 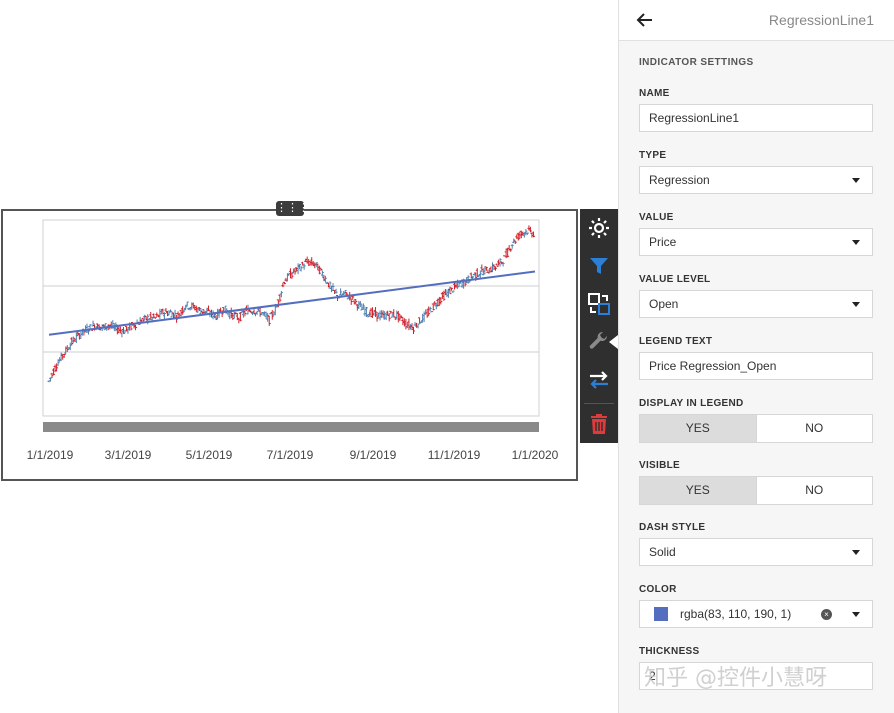 What do you see at coordinates (672, 527) in the screenshot?
I see `dash-style-label: DASH STYLE` at bounding box center [672, 527].